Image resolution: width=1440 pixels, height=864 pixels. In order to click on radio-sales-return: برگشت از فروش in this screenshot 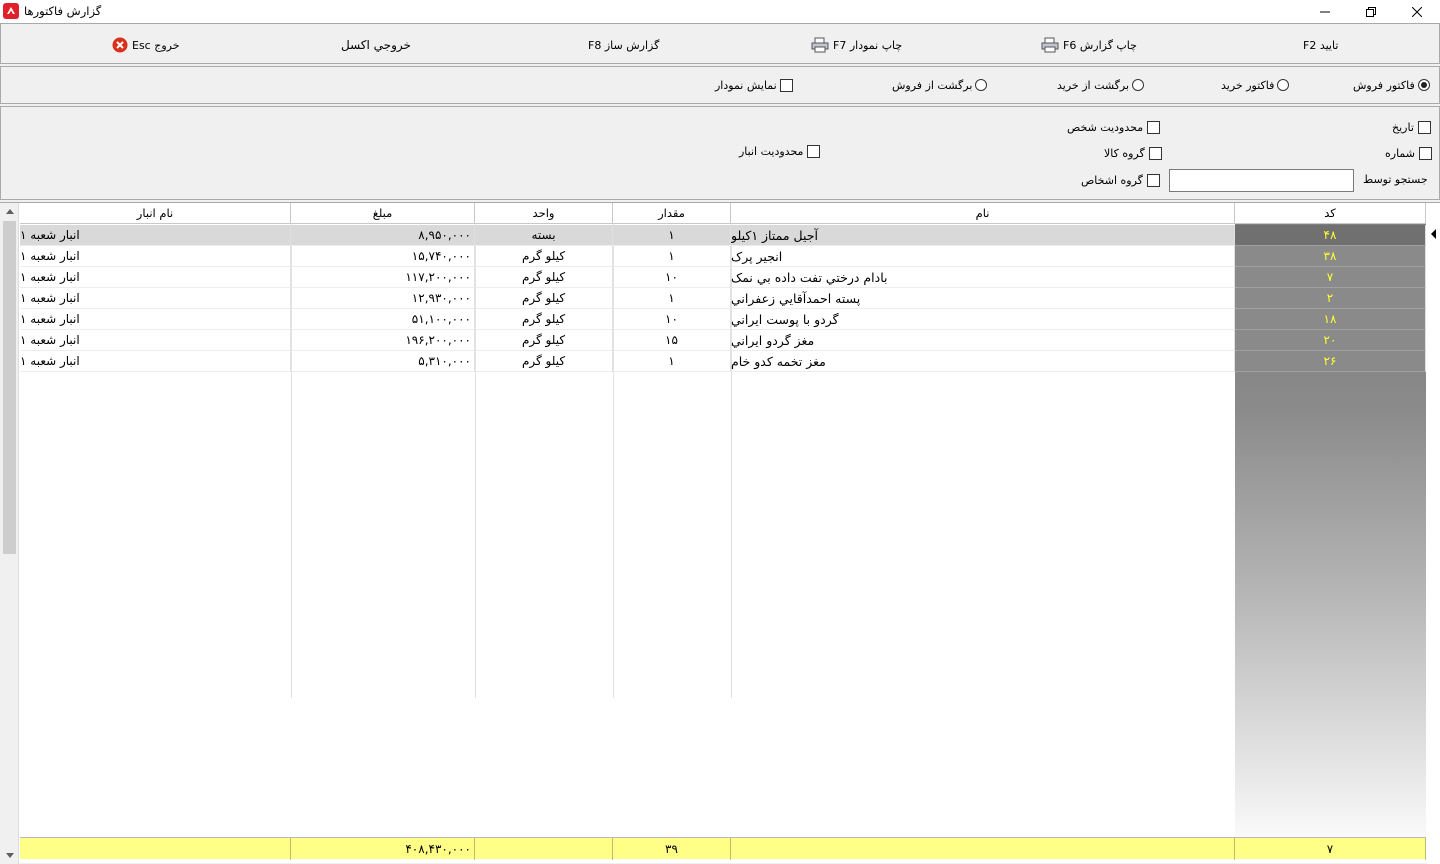, I will do `click(940, 85)`.